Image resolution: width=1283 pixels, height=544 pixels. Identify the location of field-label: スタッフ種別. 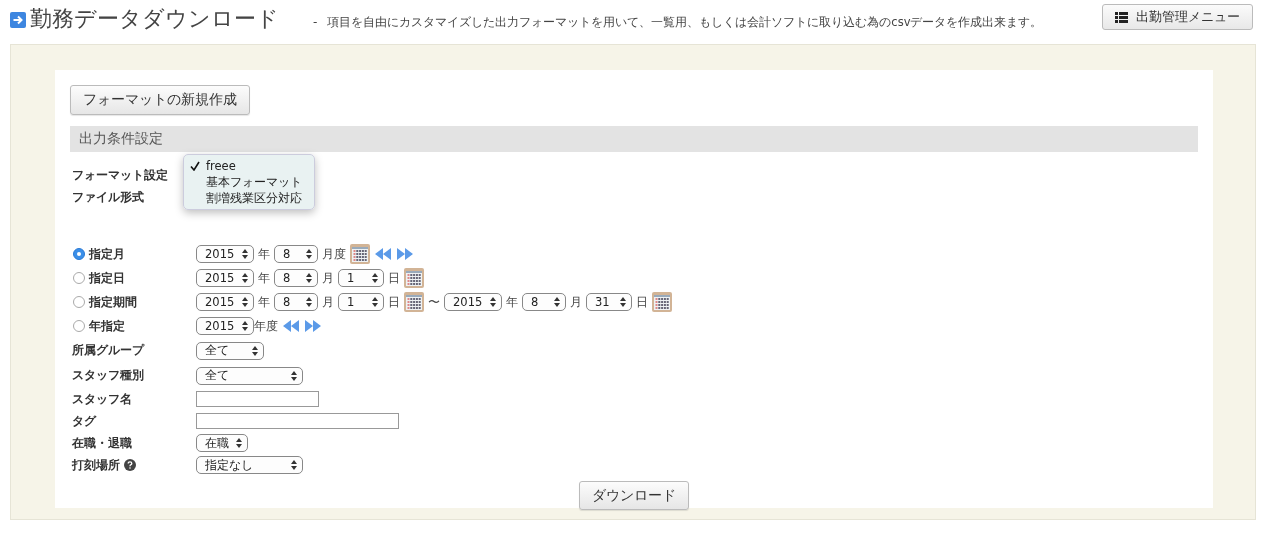
(108, 375).